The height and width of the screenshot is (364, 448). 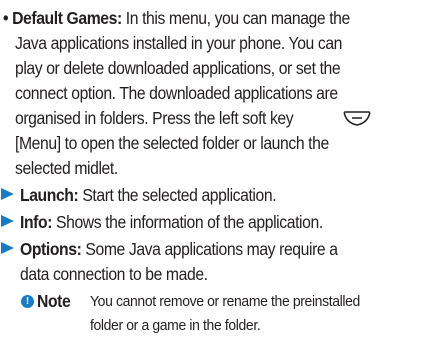 I want to click on info-label: Info:, so click(x=36, y=222).